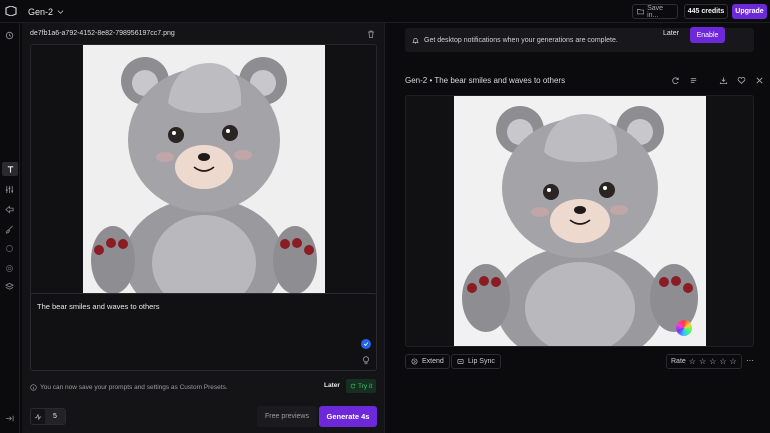  I want to click on notification-later-button: Later, so click(671, 33).